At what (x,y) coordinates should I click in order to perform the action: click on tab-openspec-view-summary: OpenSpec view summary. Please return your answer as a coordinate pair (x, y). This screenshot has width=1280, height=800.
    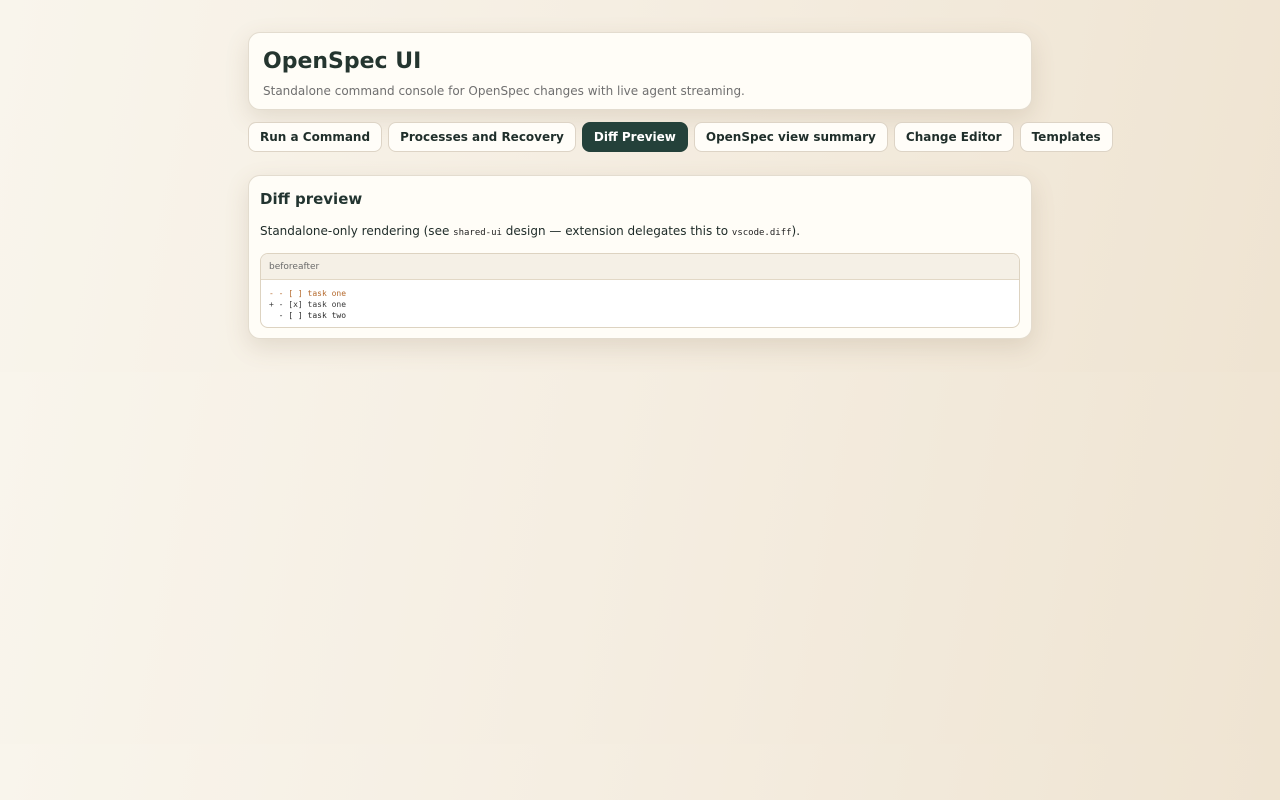
    Looking at the image, I should click on (790, 137).